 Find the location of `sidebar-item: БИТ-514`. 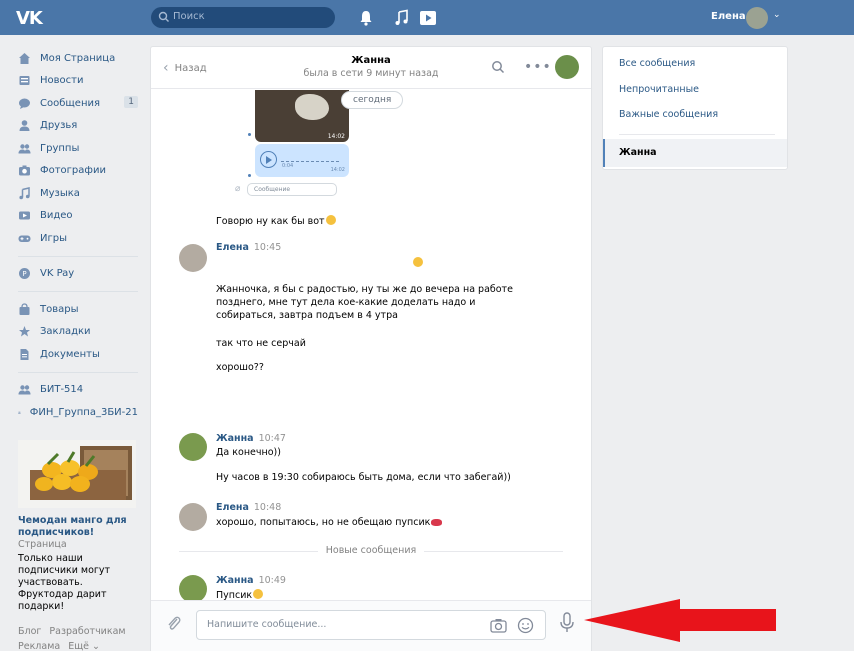

sidebar-item: БИТ-514 is located at coordinates (78, 390).